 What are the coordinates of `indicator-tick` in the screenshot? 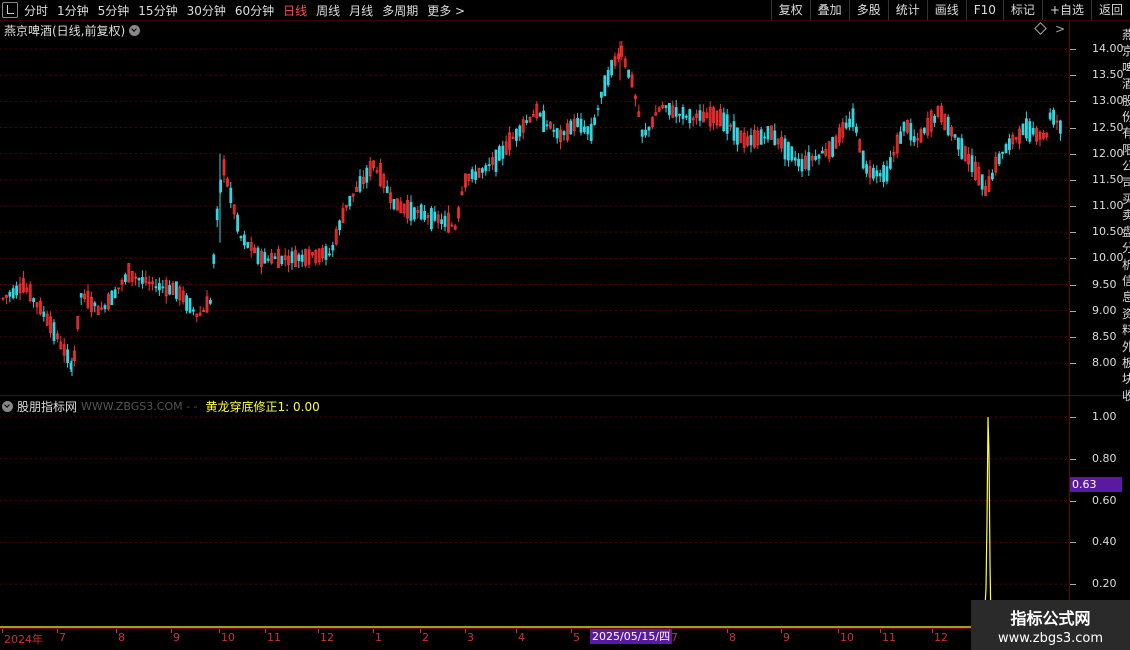 It's located at (1073, 459).